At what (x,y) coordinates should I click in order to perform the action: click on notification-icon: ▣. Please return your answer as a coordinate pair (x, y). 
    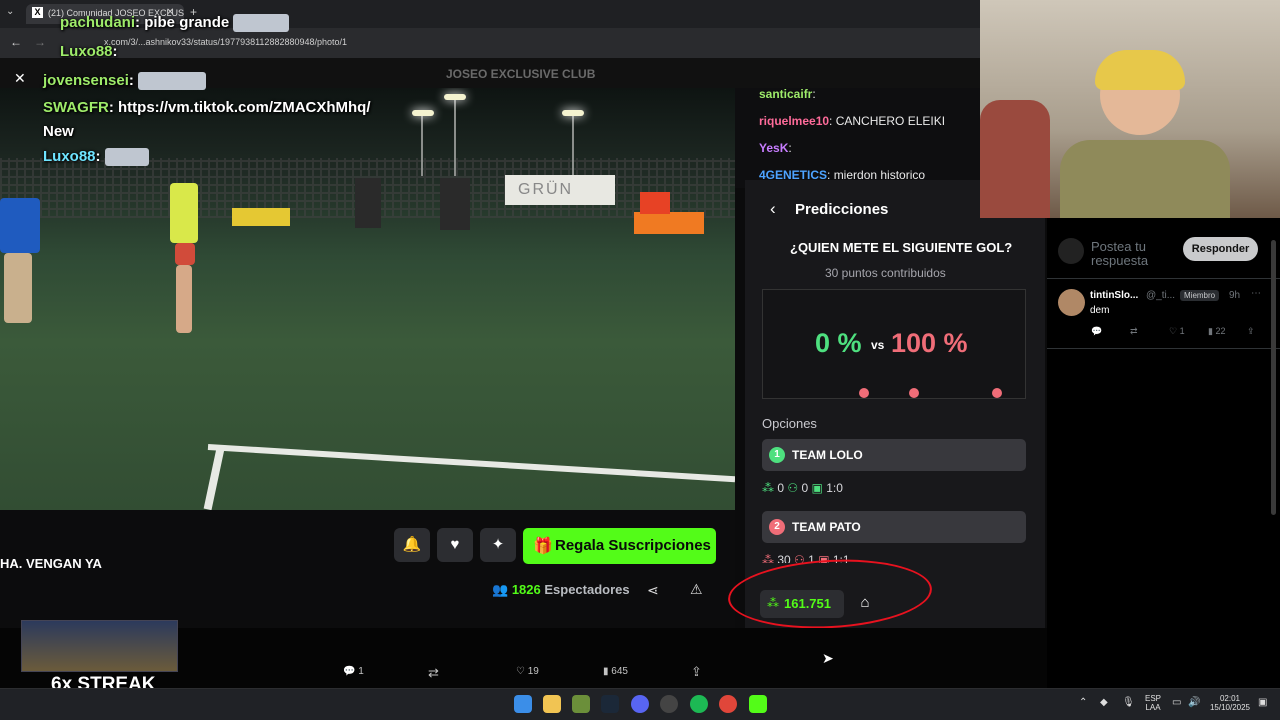
    Looking at the image, I should click on (1262, 702).